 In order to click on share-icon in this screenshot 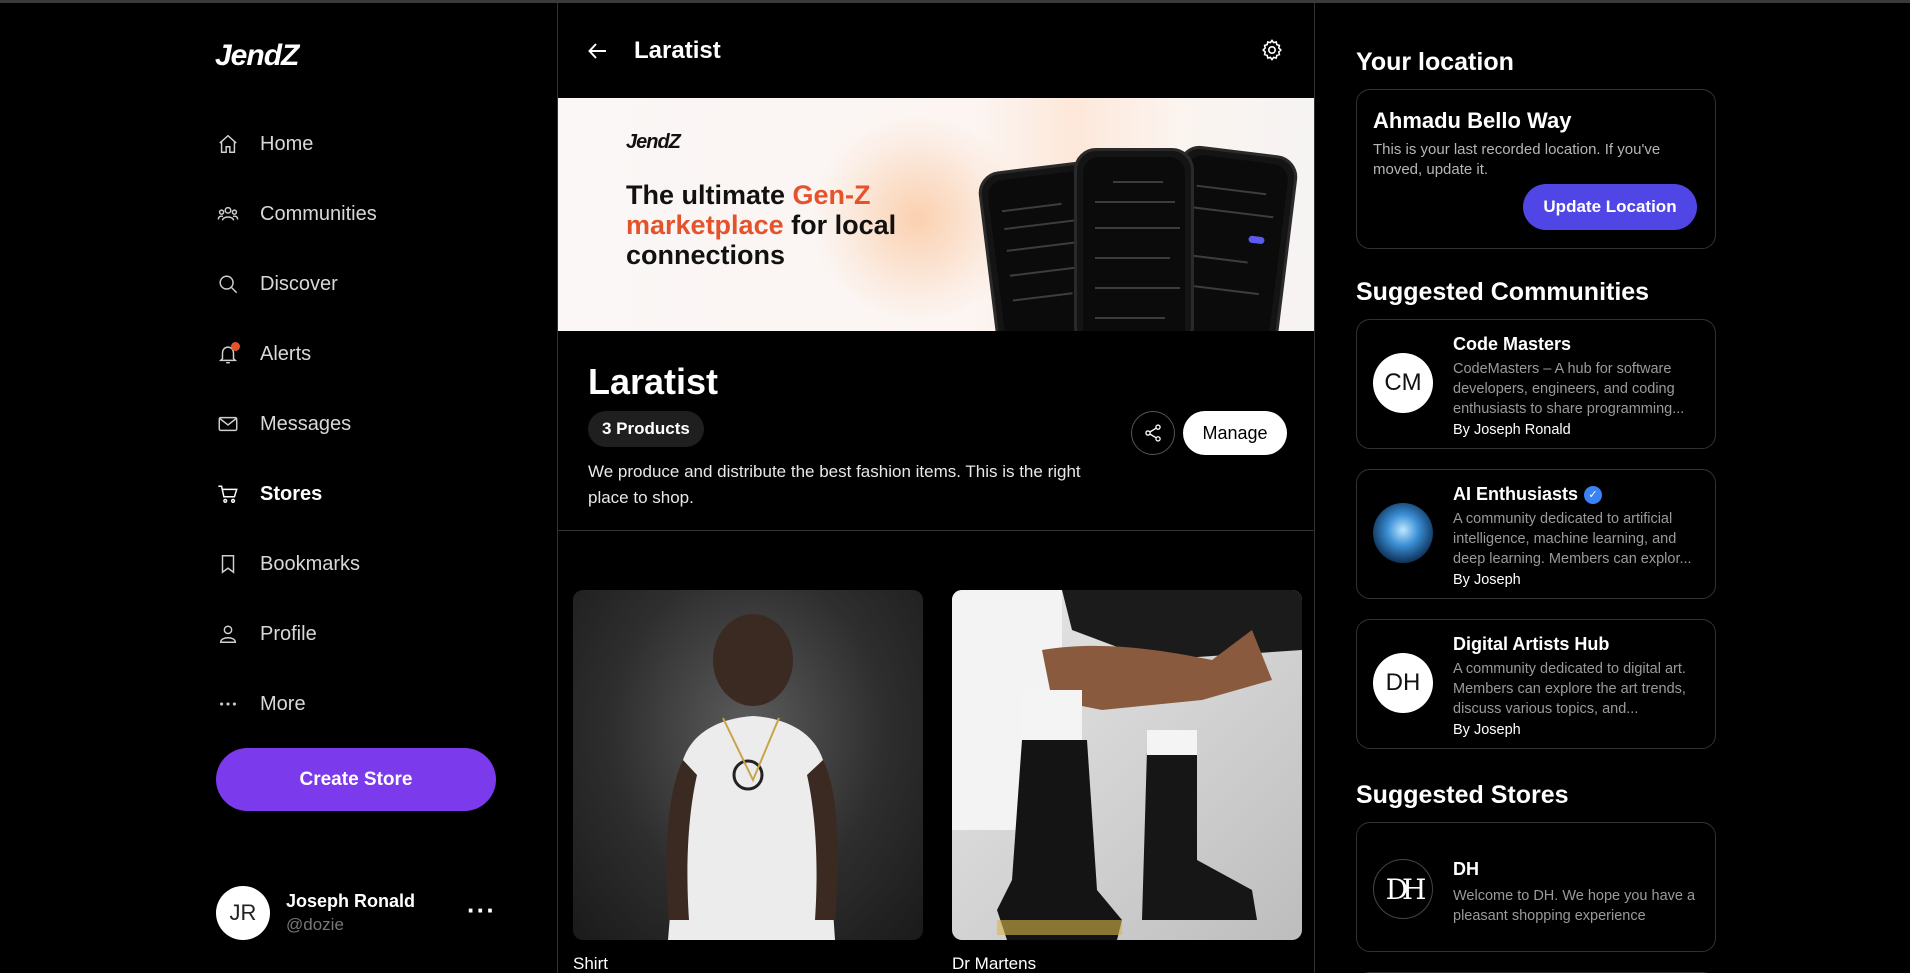, I will do `click(1153, 433)`.